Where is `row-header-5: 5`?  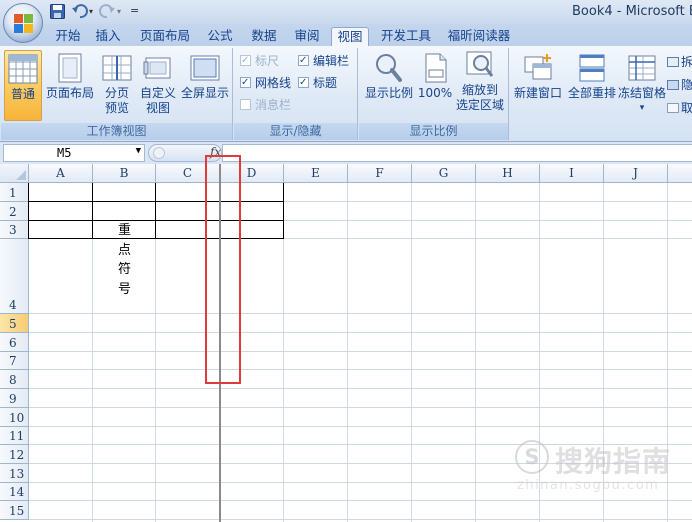
row-header-5: 5 is located at coordinates (14, 323).